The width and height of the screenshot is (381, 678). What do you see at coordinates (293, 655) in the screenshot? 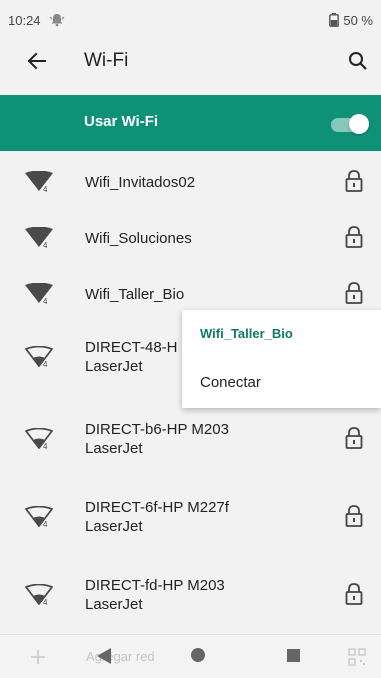
I see `nav-recents-icon` at bounding box center [293, 655].